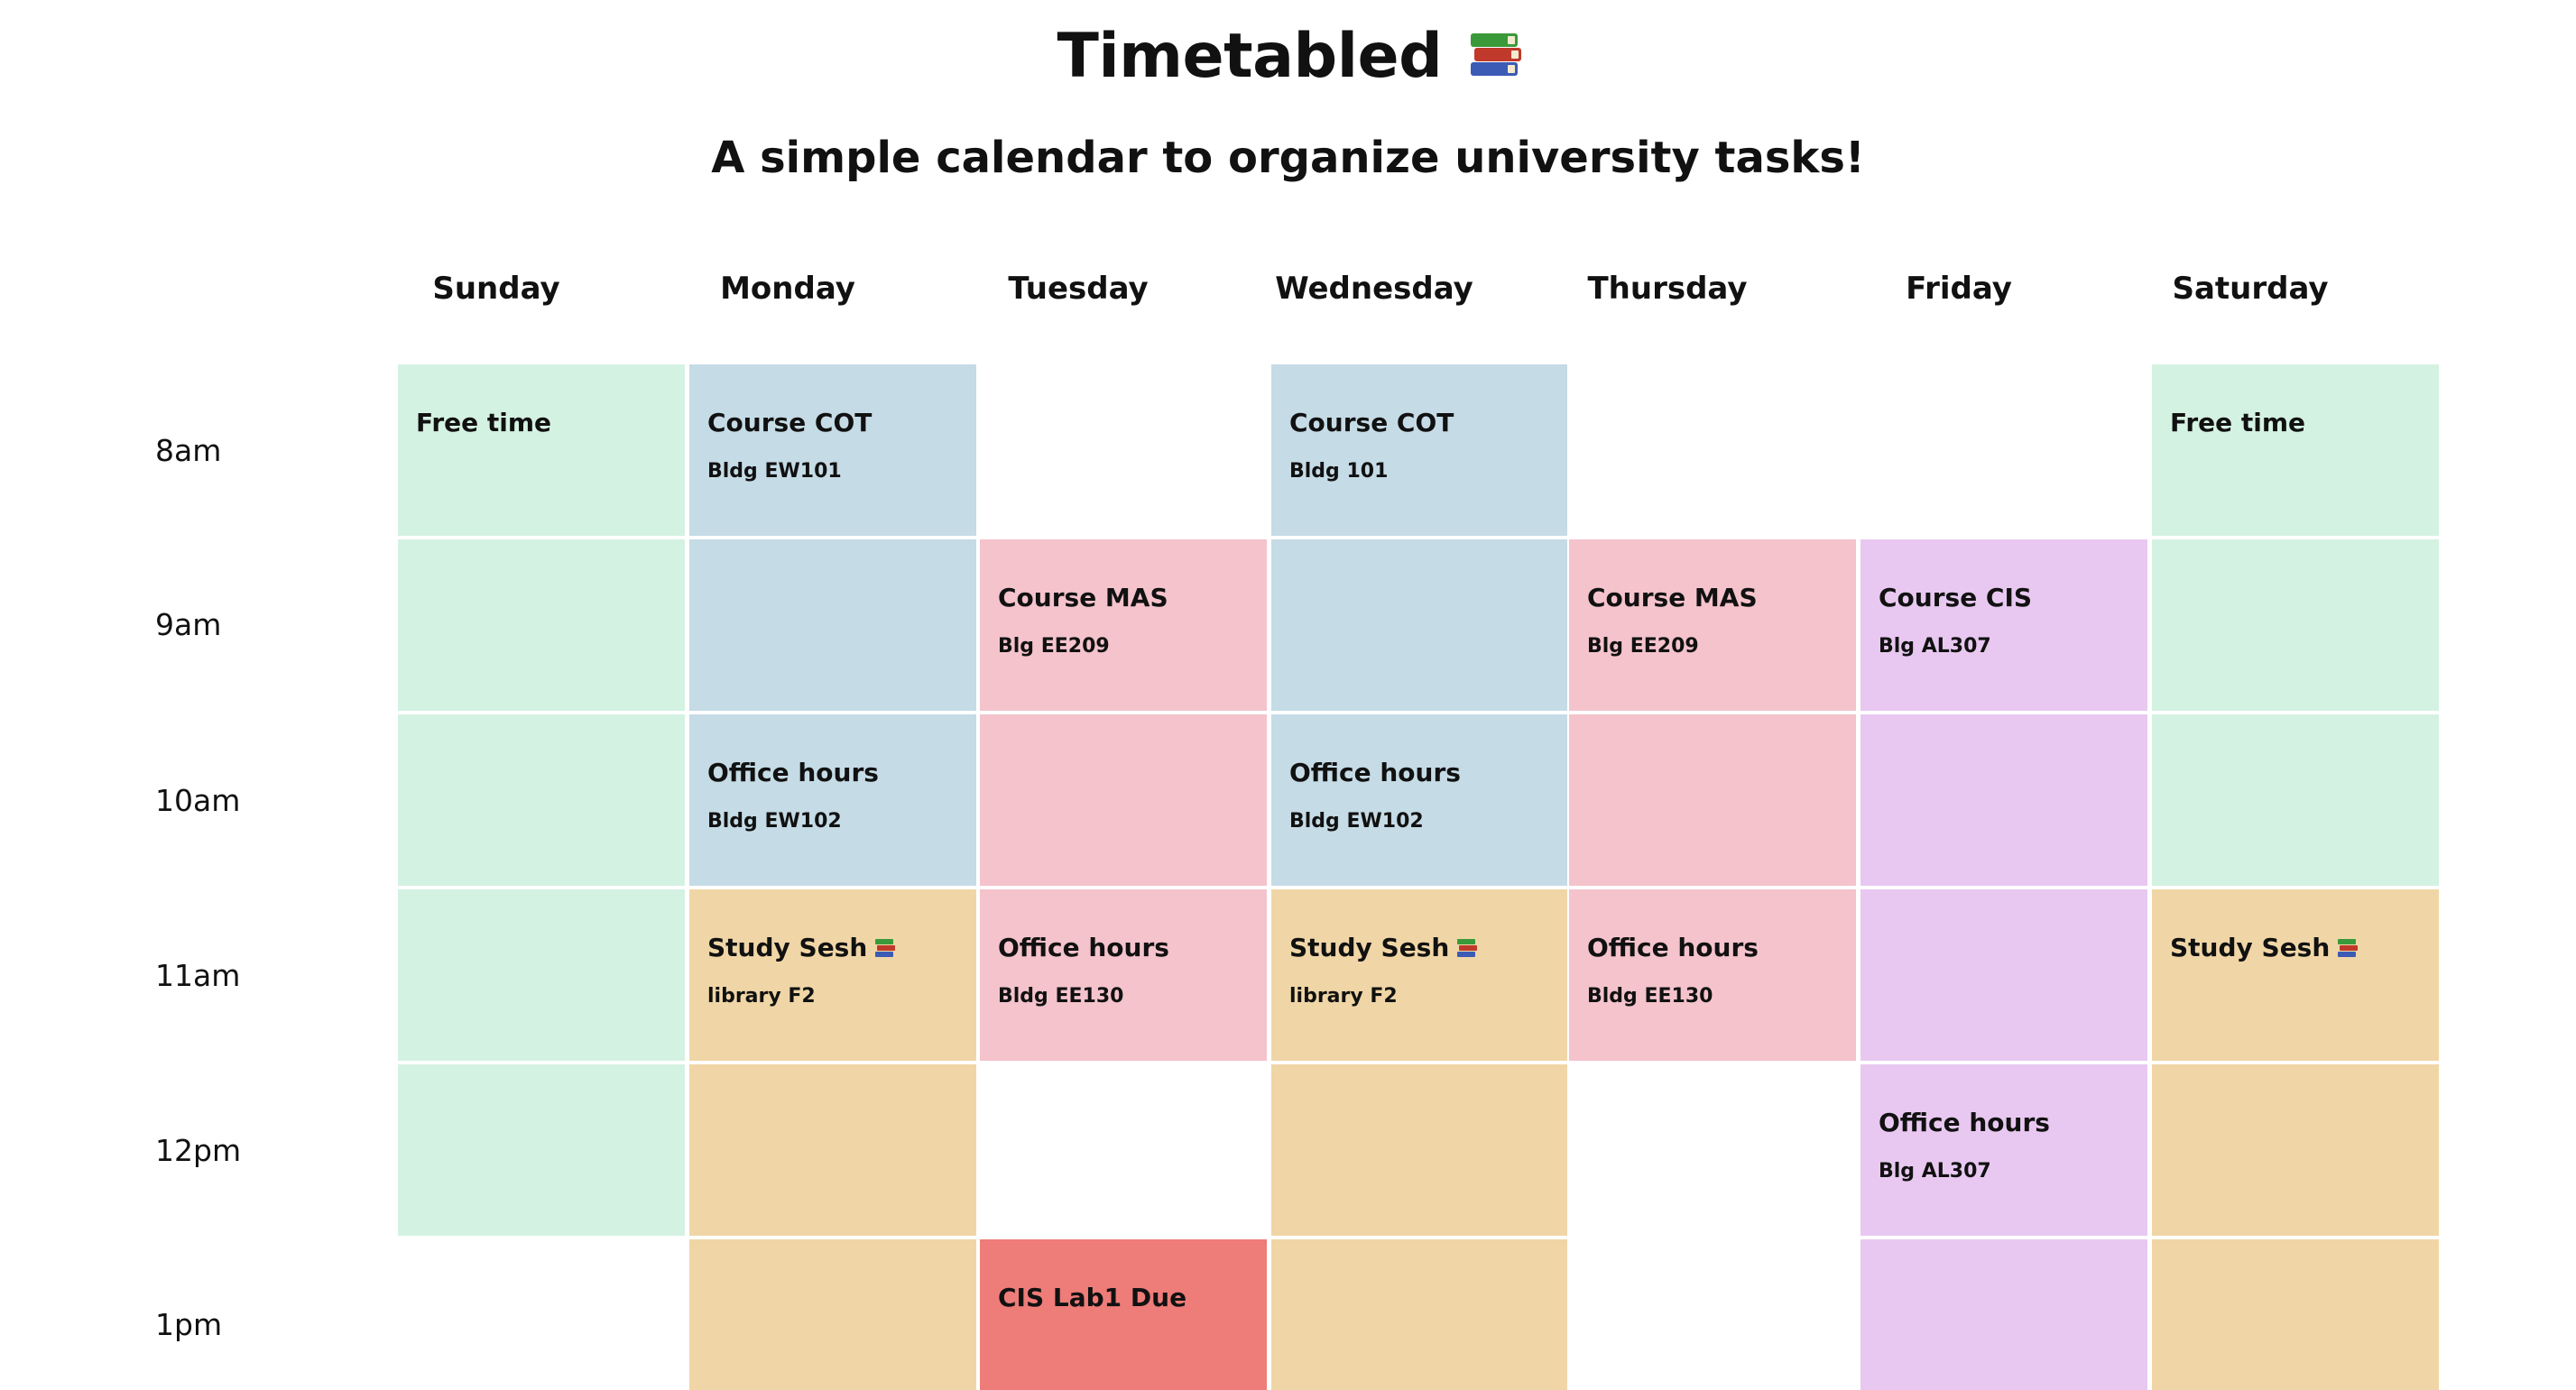  Describe the element at coordinates (1339, 471) in the screenshot. I see `event-location: Bldg 101` at that location.